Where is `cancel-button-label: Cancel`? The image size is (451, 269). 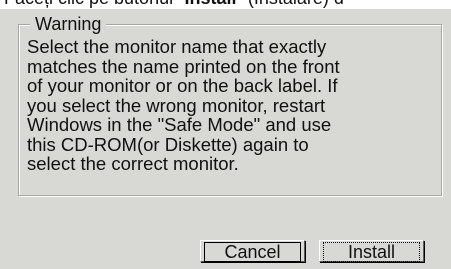 cancel-button-label: Cancel is located at coordinates (252, 252).